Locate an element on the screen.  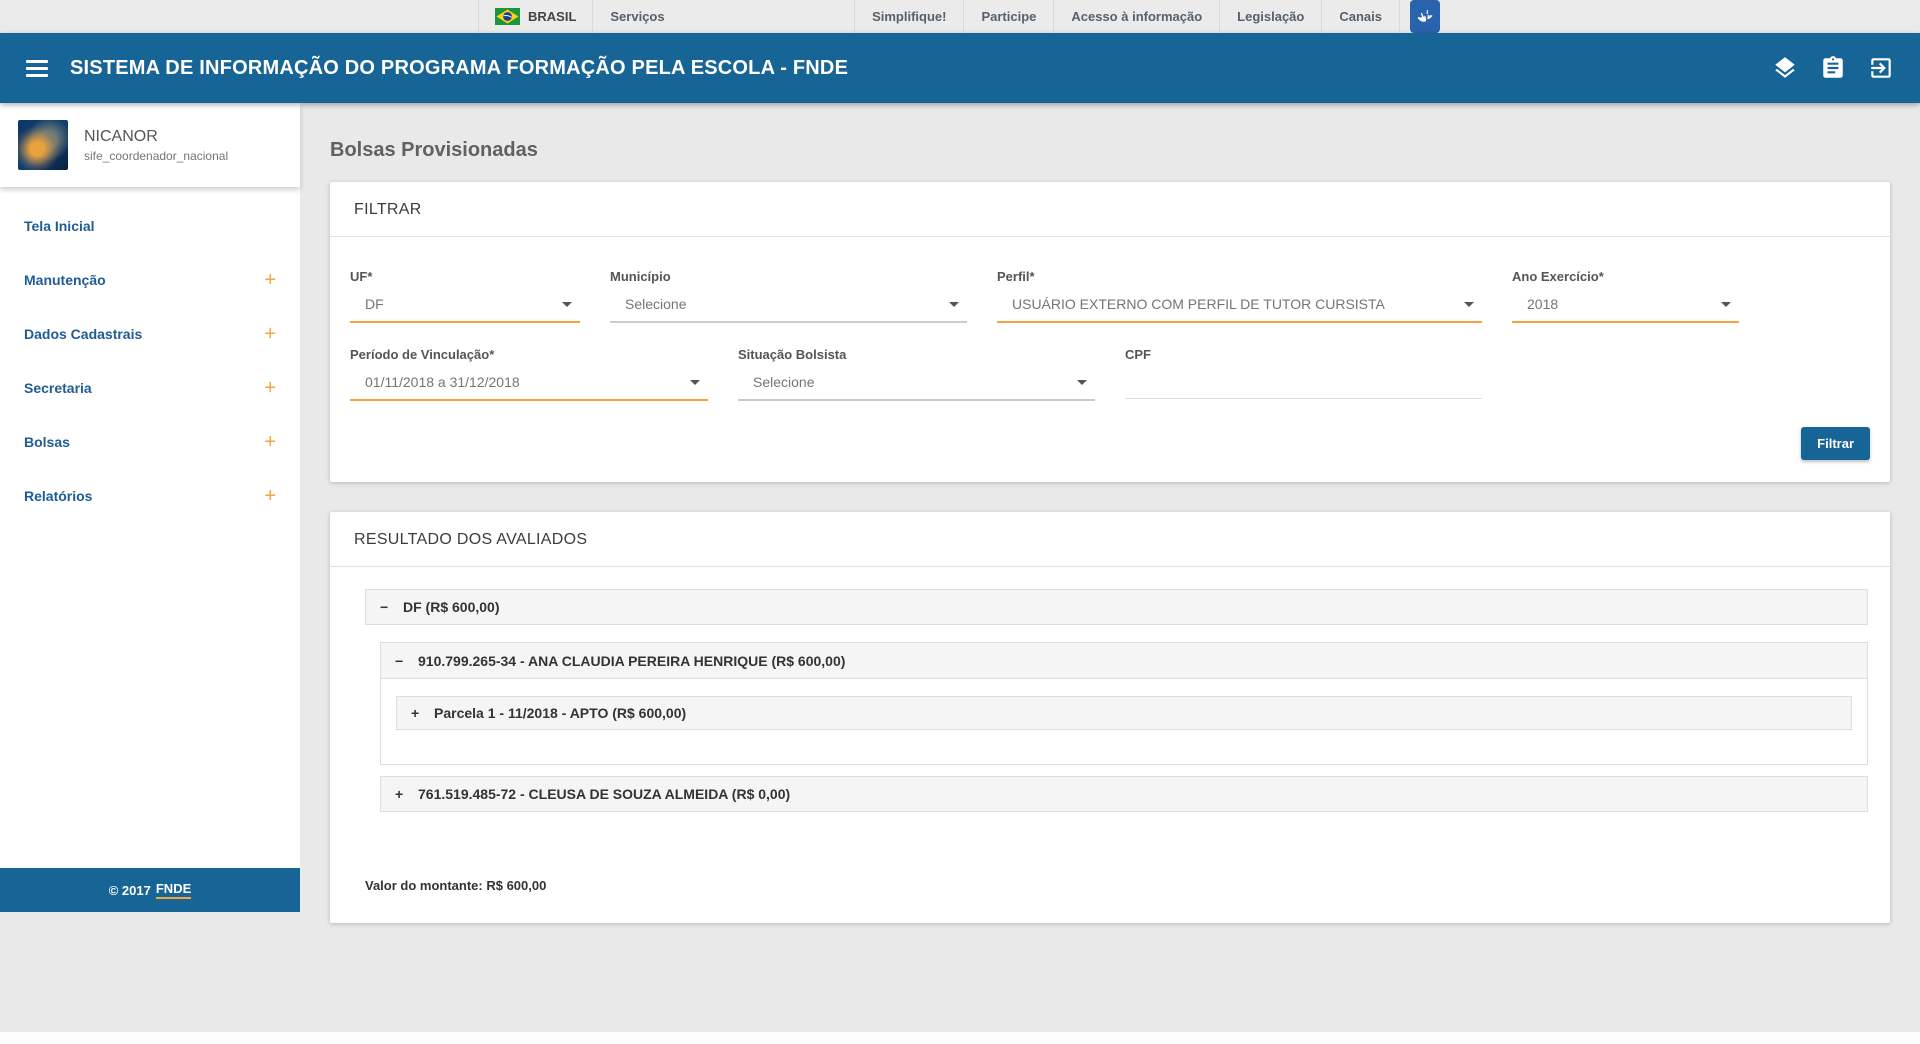
periodo-label: Período de Vinculação* is located at coordinates (422, 354).